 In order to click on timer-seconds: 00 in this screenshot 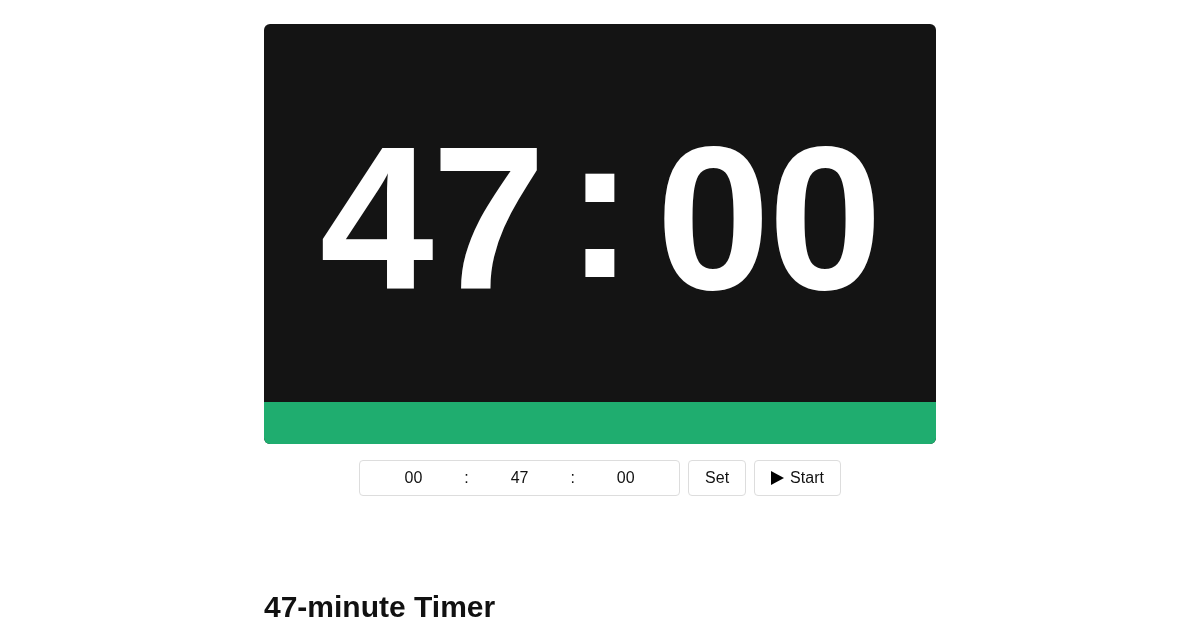, I will do `click(768, 217)`.